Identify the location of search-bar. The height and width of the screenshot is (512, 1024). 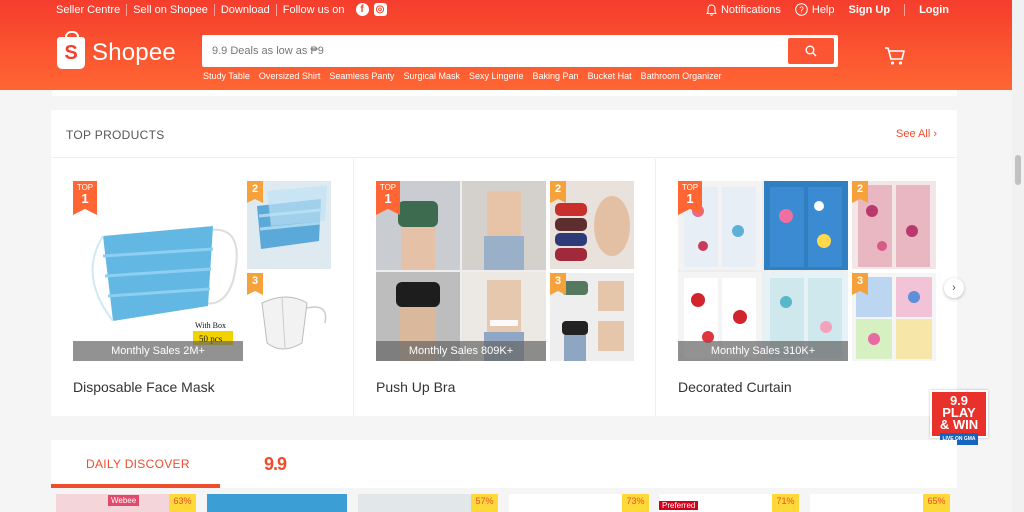
(520, 51).